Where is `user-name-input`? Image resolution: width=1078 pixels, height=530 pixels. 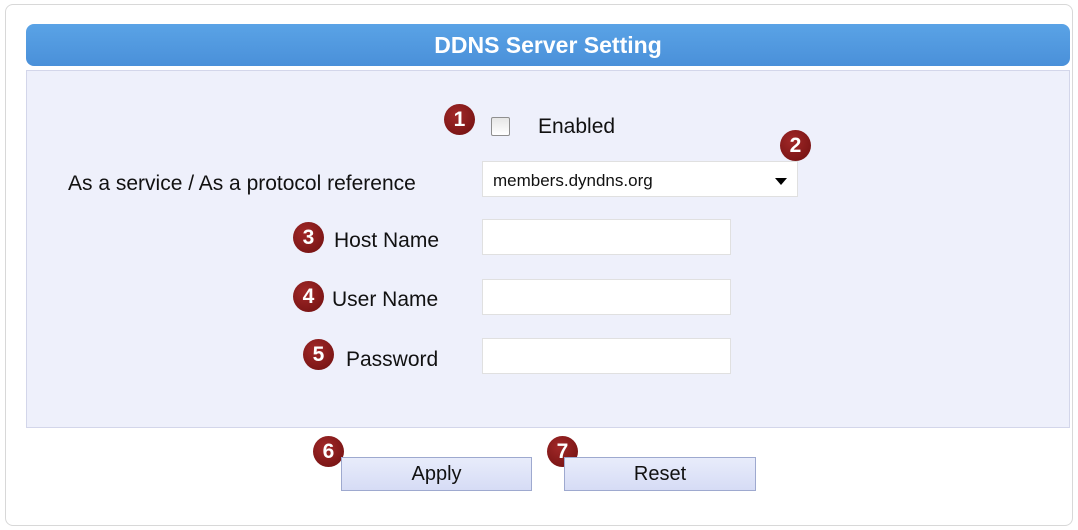
user-name-input is located at coordinates (606, 297).